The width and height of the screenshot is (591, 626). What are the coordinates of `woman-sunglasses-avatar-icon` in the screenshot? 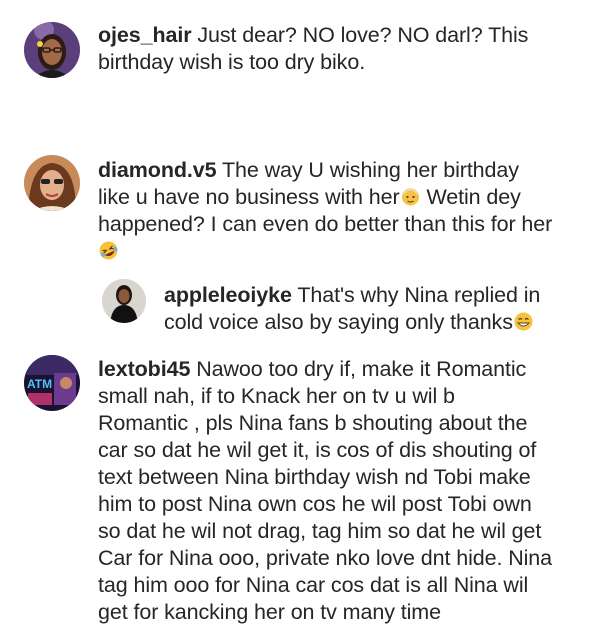 It's located at (52, 183).